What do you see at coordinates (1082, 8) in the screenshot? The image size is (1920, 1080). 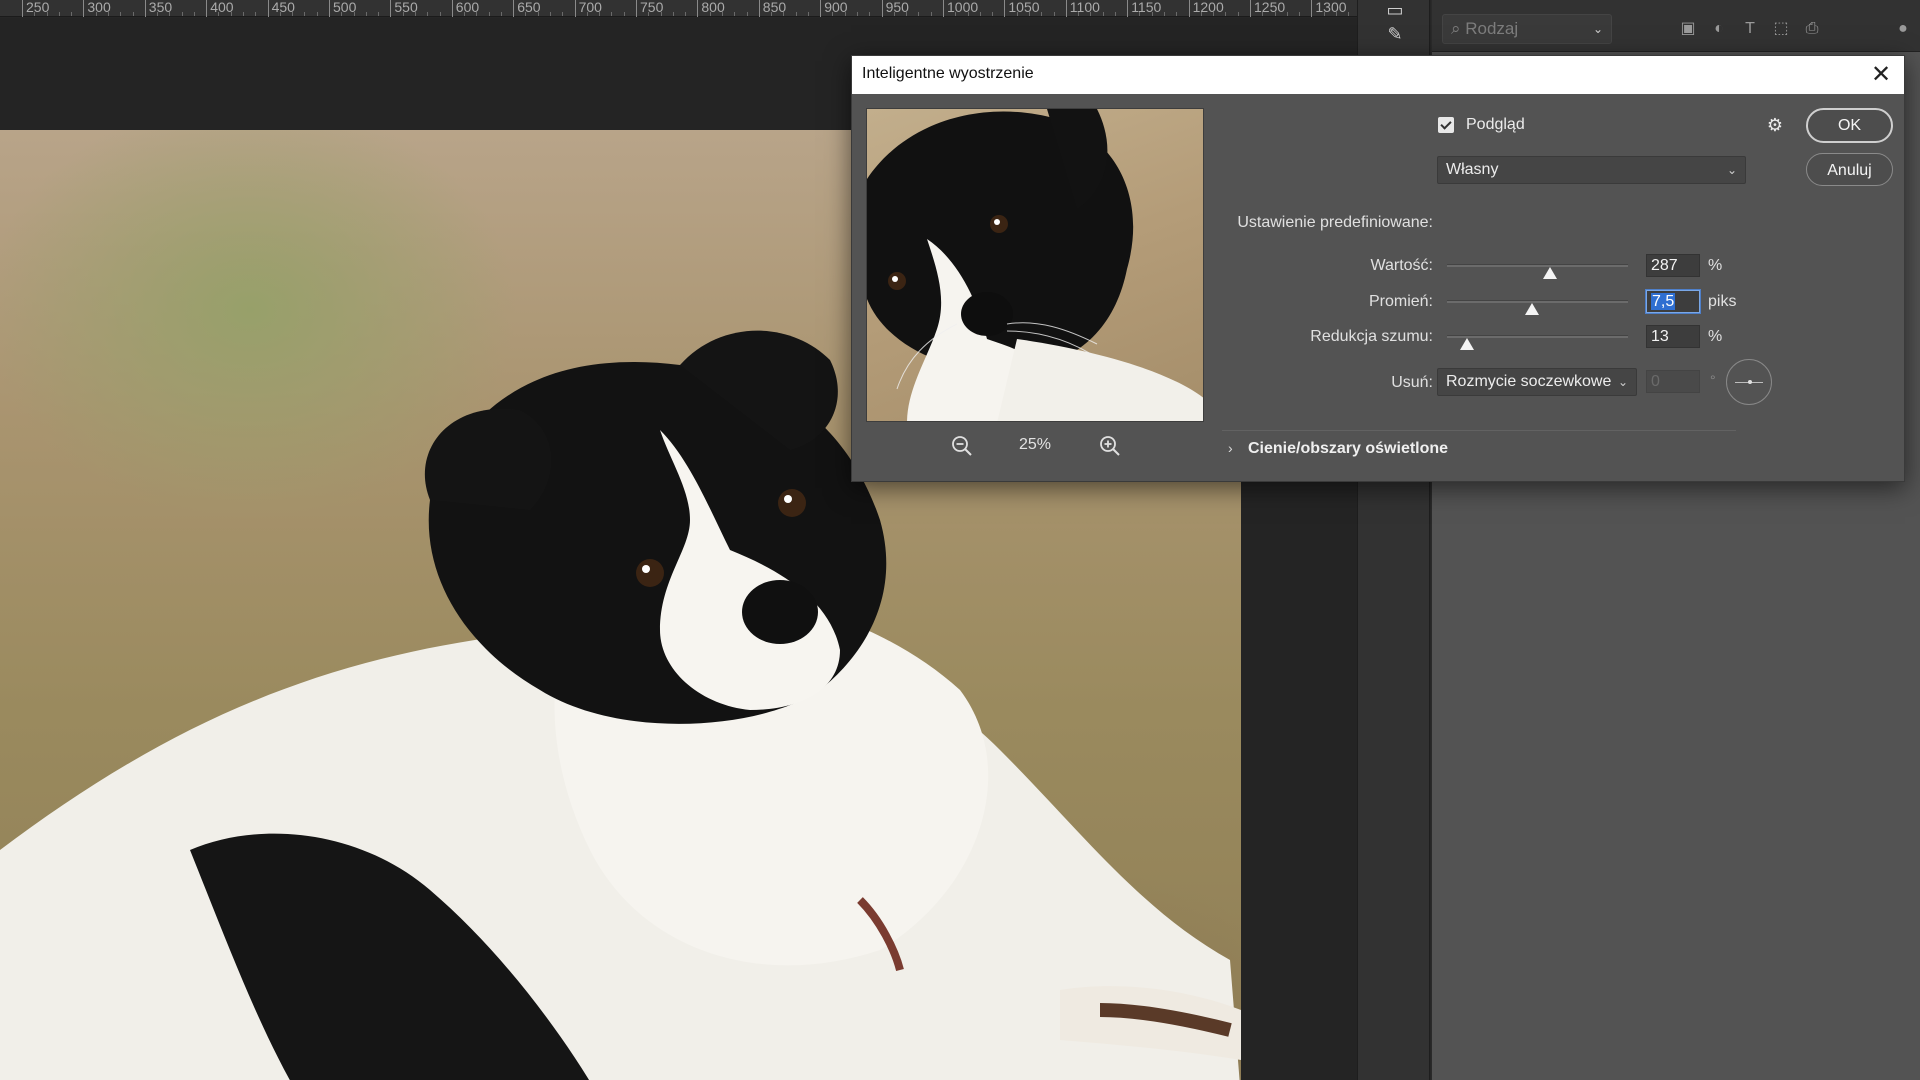 I see `ruler-tick-label: 1100` at bounding box center [1082, 8].